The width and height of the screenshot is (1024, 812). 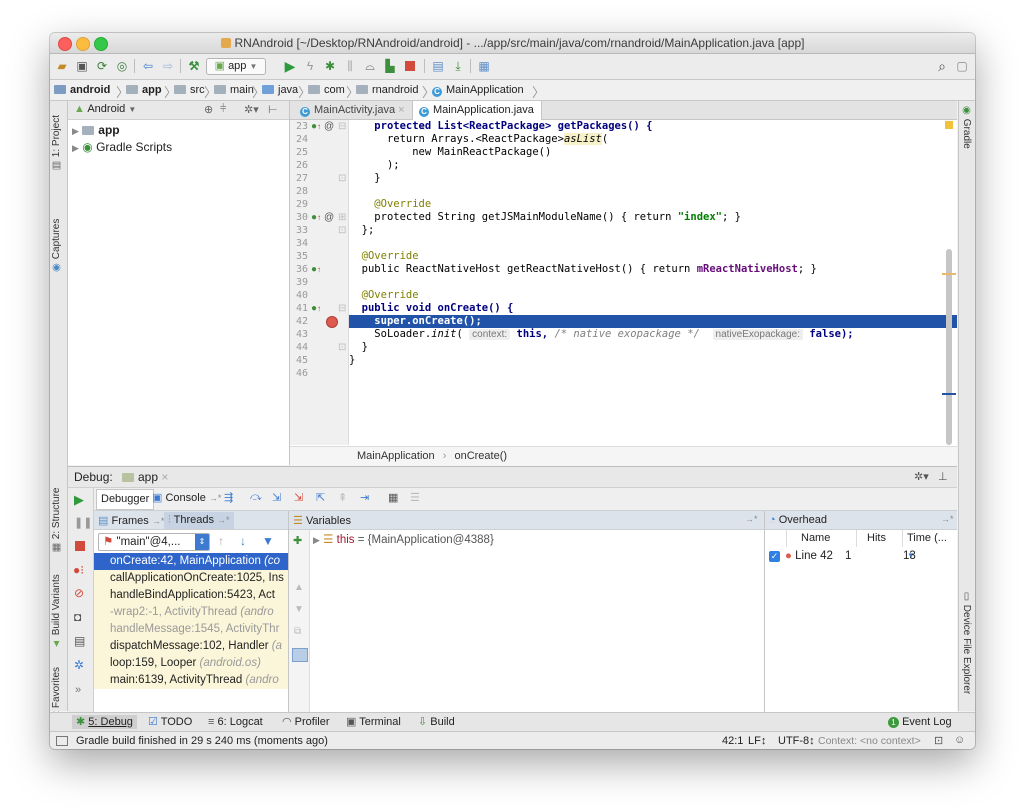 I want to click on move-up-icon: ▲, so click(x=299, y=587).